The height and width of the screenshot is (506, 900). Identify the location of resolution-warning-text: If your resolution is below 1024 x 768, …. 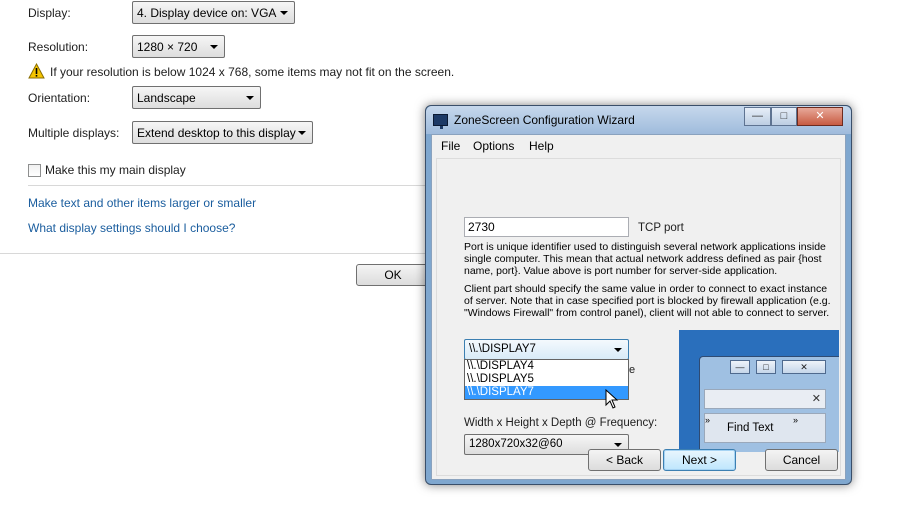
(252, 72).